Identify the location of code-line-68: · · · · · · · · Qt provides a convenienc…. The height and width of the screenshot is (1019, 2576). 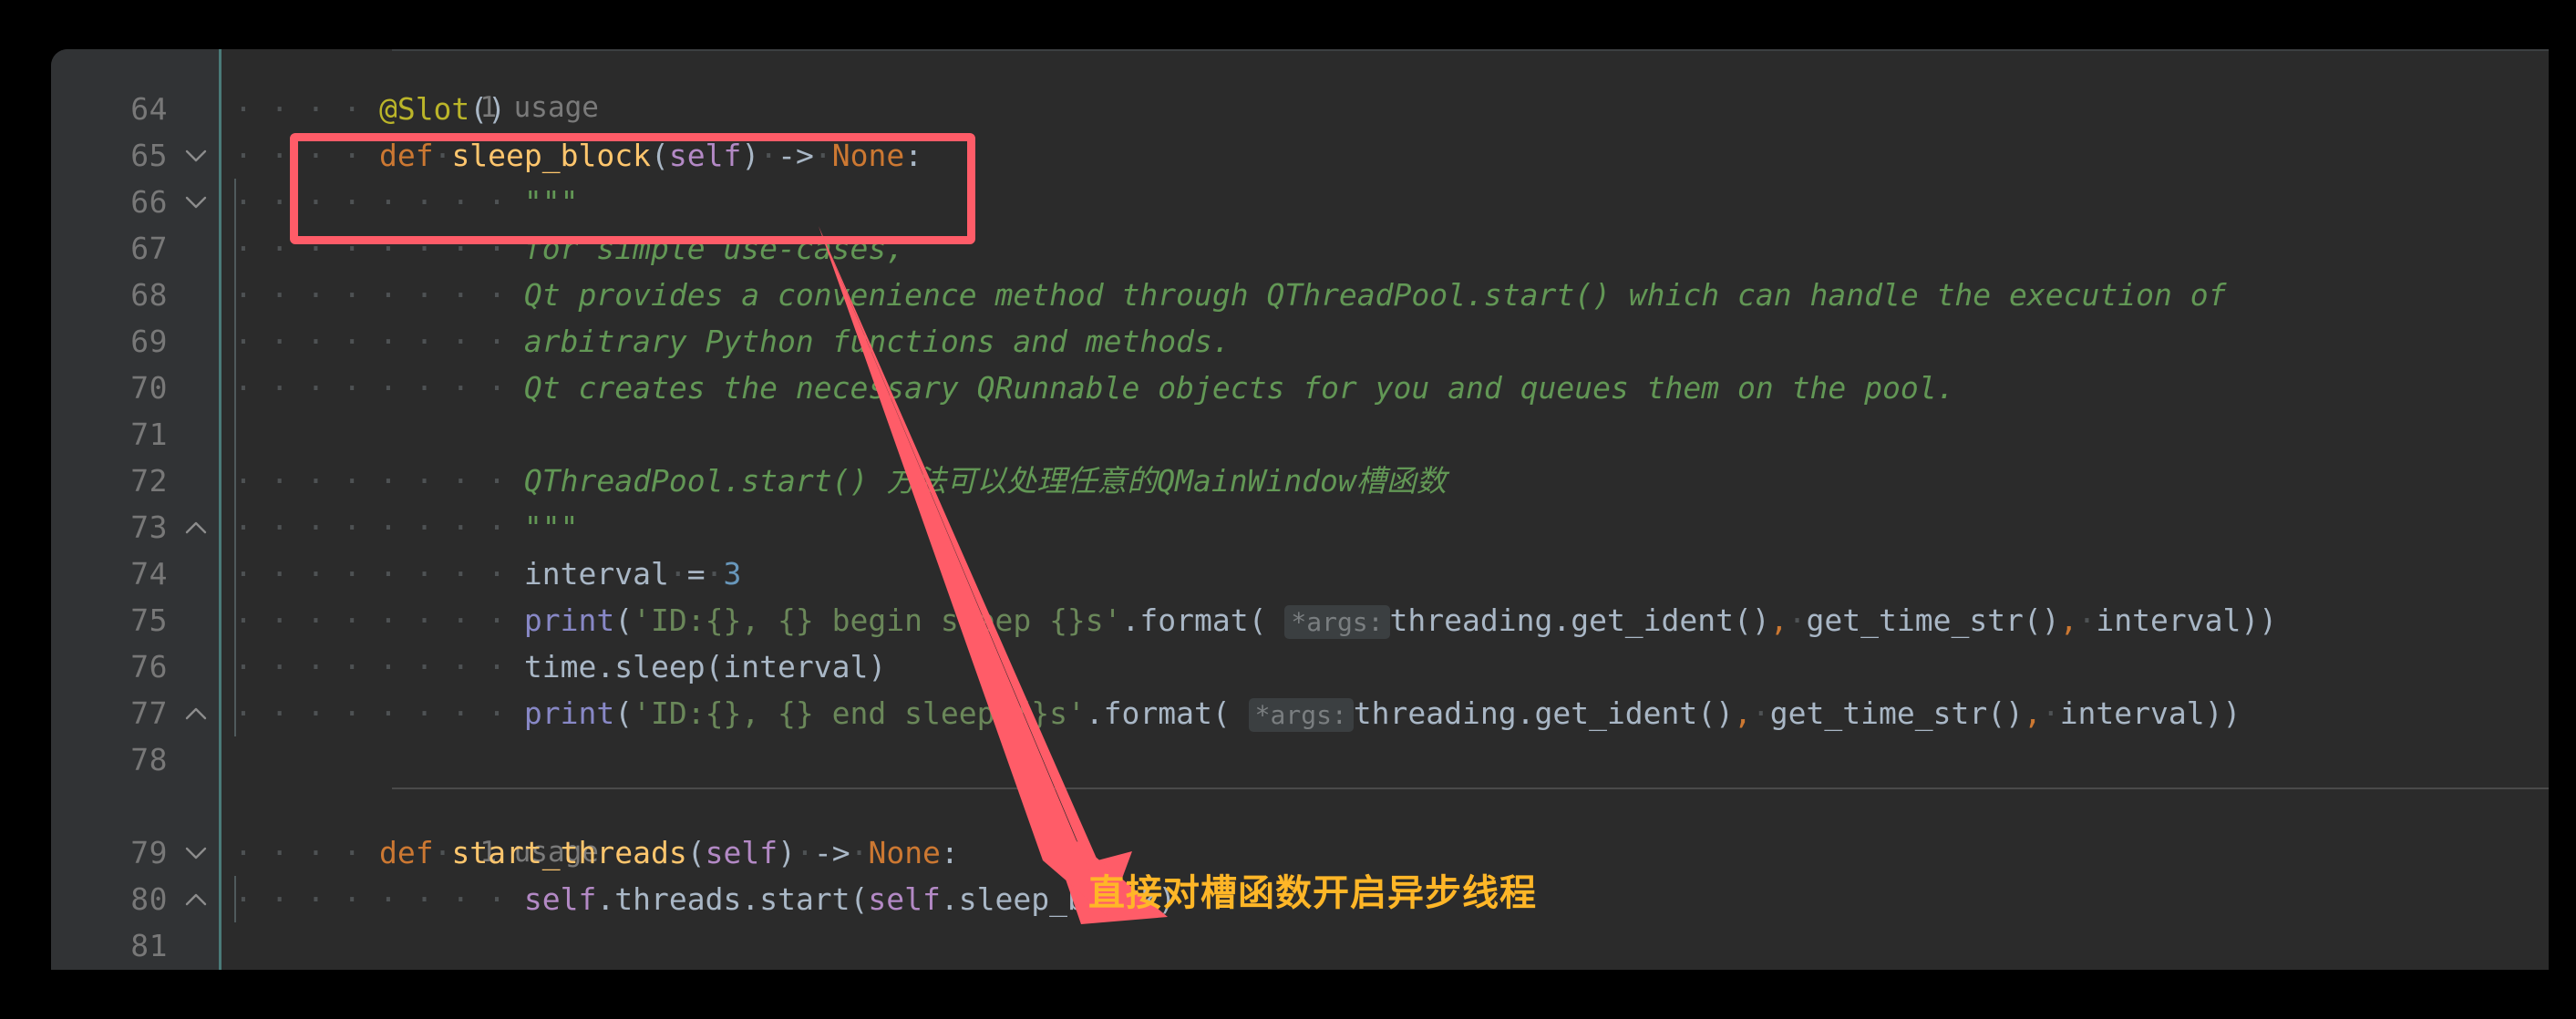
(1385, 295).